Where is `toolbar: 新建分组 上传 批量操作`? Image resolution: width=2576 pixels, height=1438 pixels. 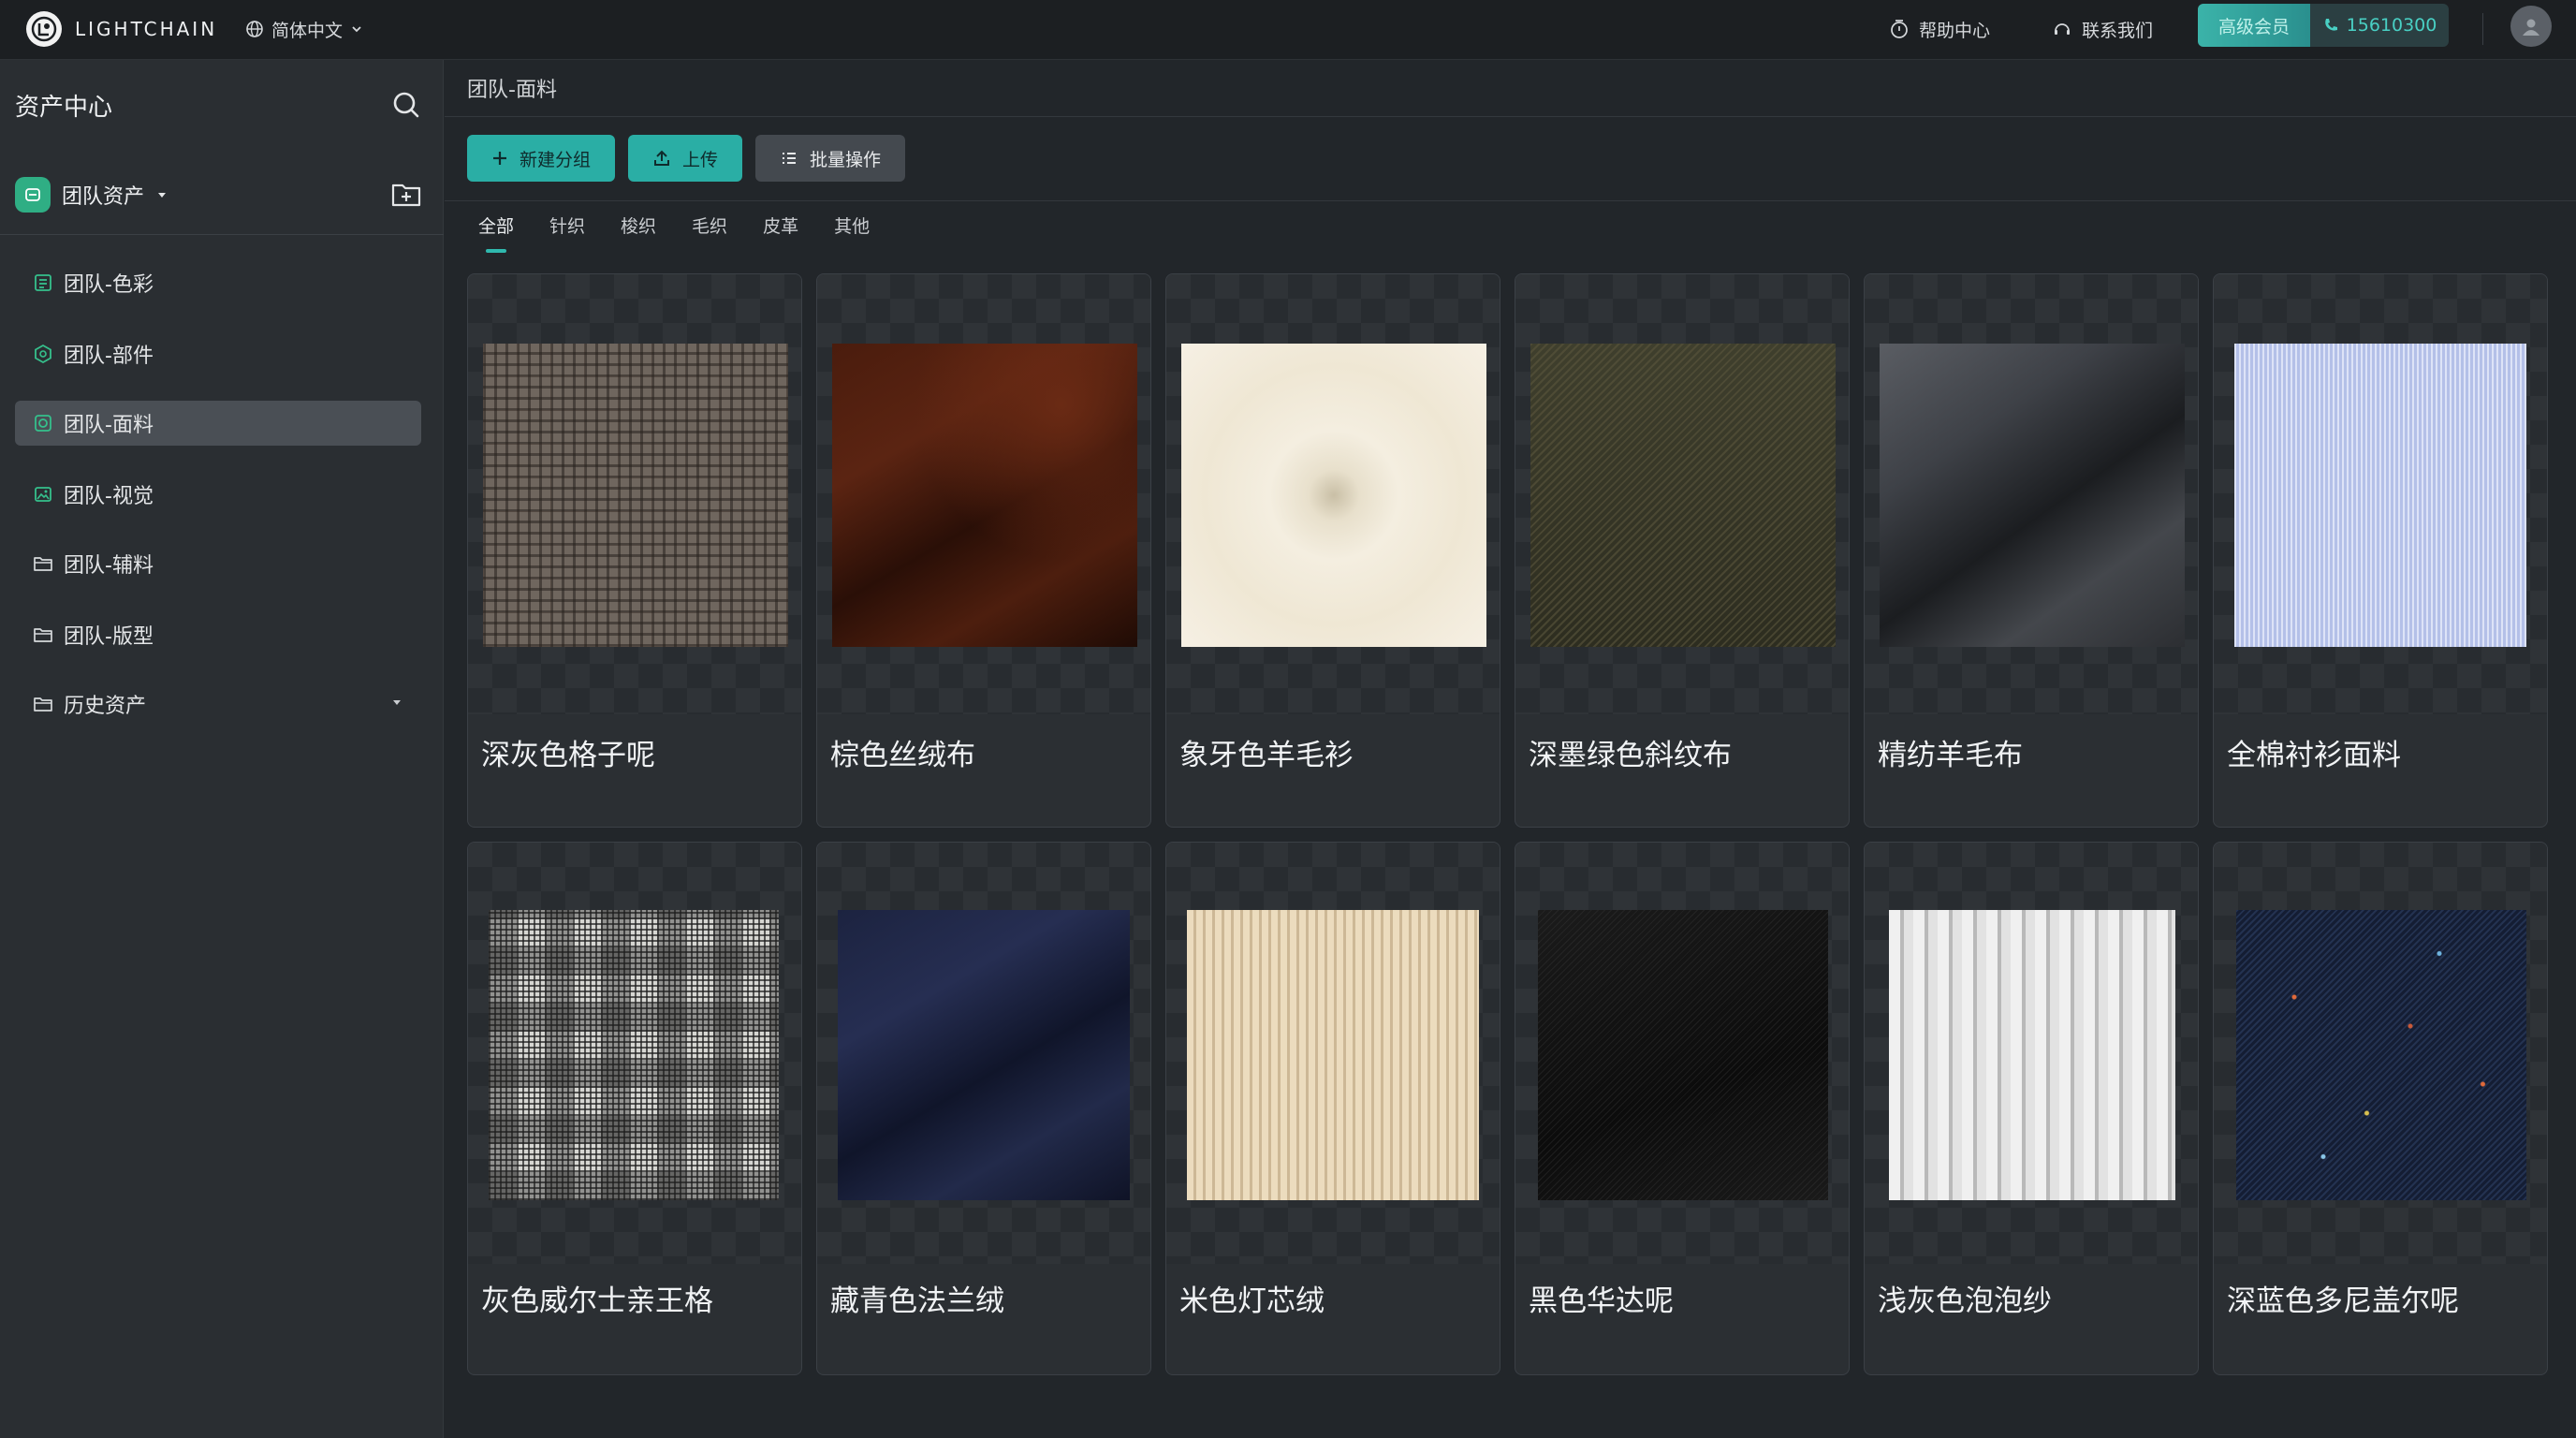 toolbar: 新建分组 上传 批量操作 is located at coordinates (687, 158).